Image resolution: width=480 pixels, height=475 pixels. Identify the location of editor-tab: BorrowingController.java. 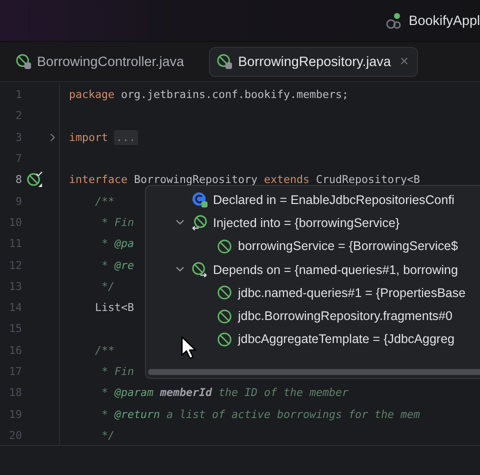
(102, 61).